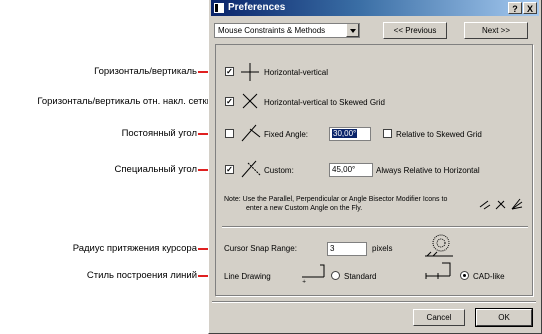 The height and width of the screenshot is (334, 542). What do you see at coordinates (251, 133) in the screenshot?
I see `fixed-angle-icon` at bounding box center [251, 133].